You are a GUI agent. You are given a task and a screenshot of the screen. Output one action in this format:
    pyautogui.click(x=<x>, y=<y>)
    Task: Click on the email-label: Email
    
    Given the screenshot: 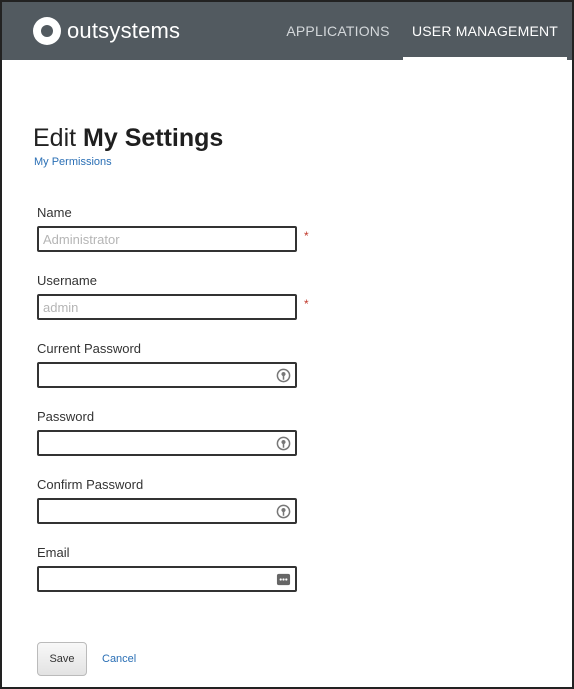 What is the action you would take?
    pyautogui.click(x=53, y=552)
    